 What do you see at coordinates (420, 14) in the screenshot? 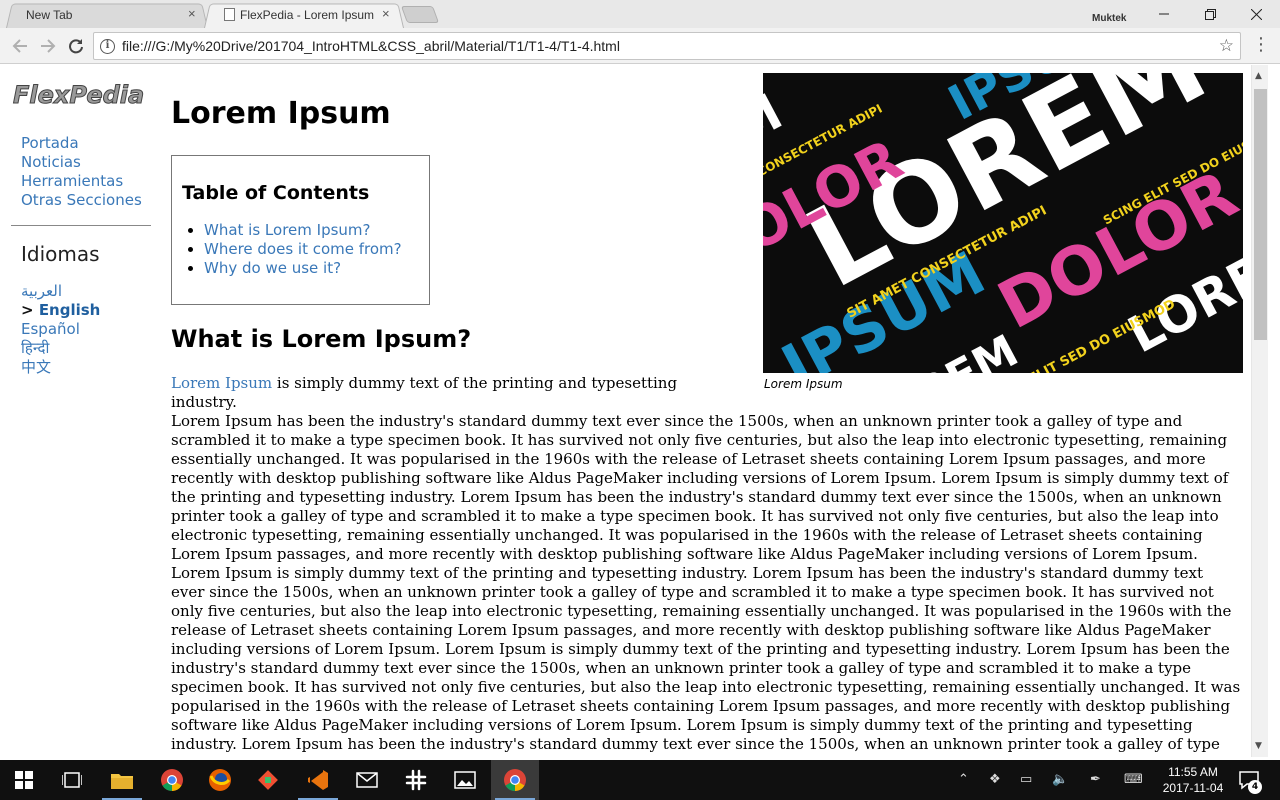
I see `new-tab-button` at bounding box center [420, 14].